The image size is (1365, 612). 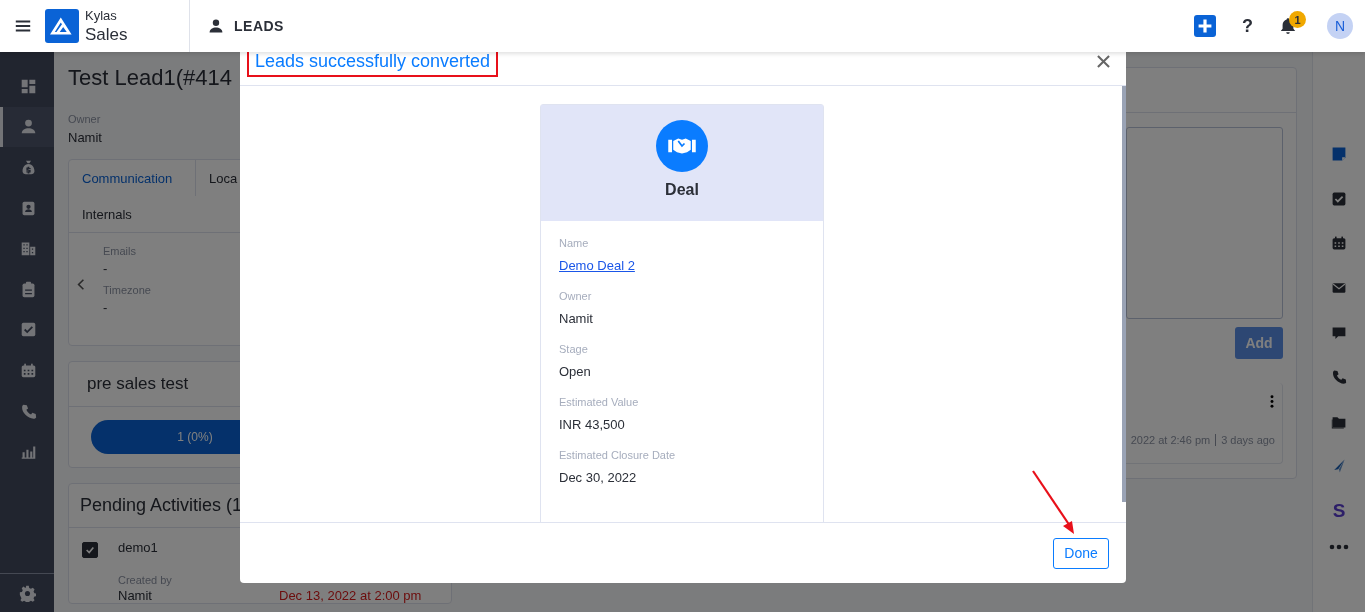 What do you see at coordinates (574, 243) in the screenshot?
I see `field-label: Name` at bounding box center [574, 243].